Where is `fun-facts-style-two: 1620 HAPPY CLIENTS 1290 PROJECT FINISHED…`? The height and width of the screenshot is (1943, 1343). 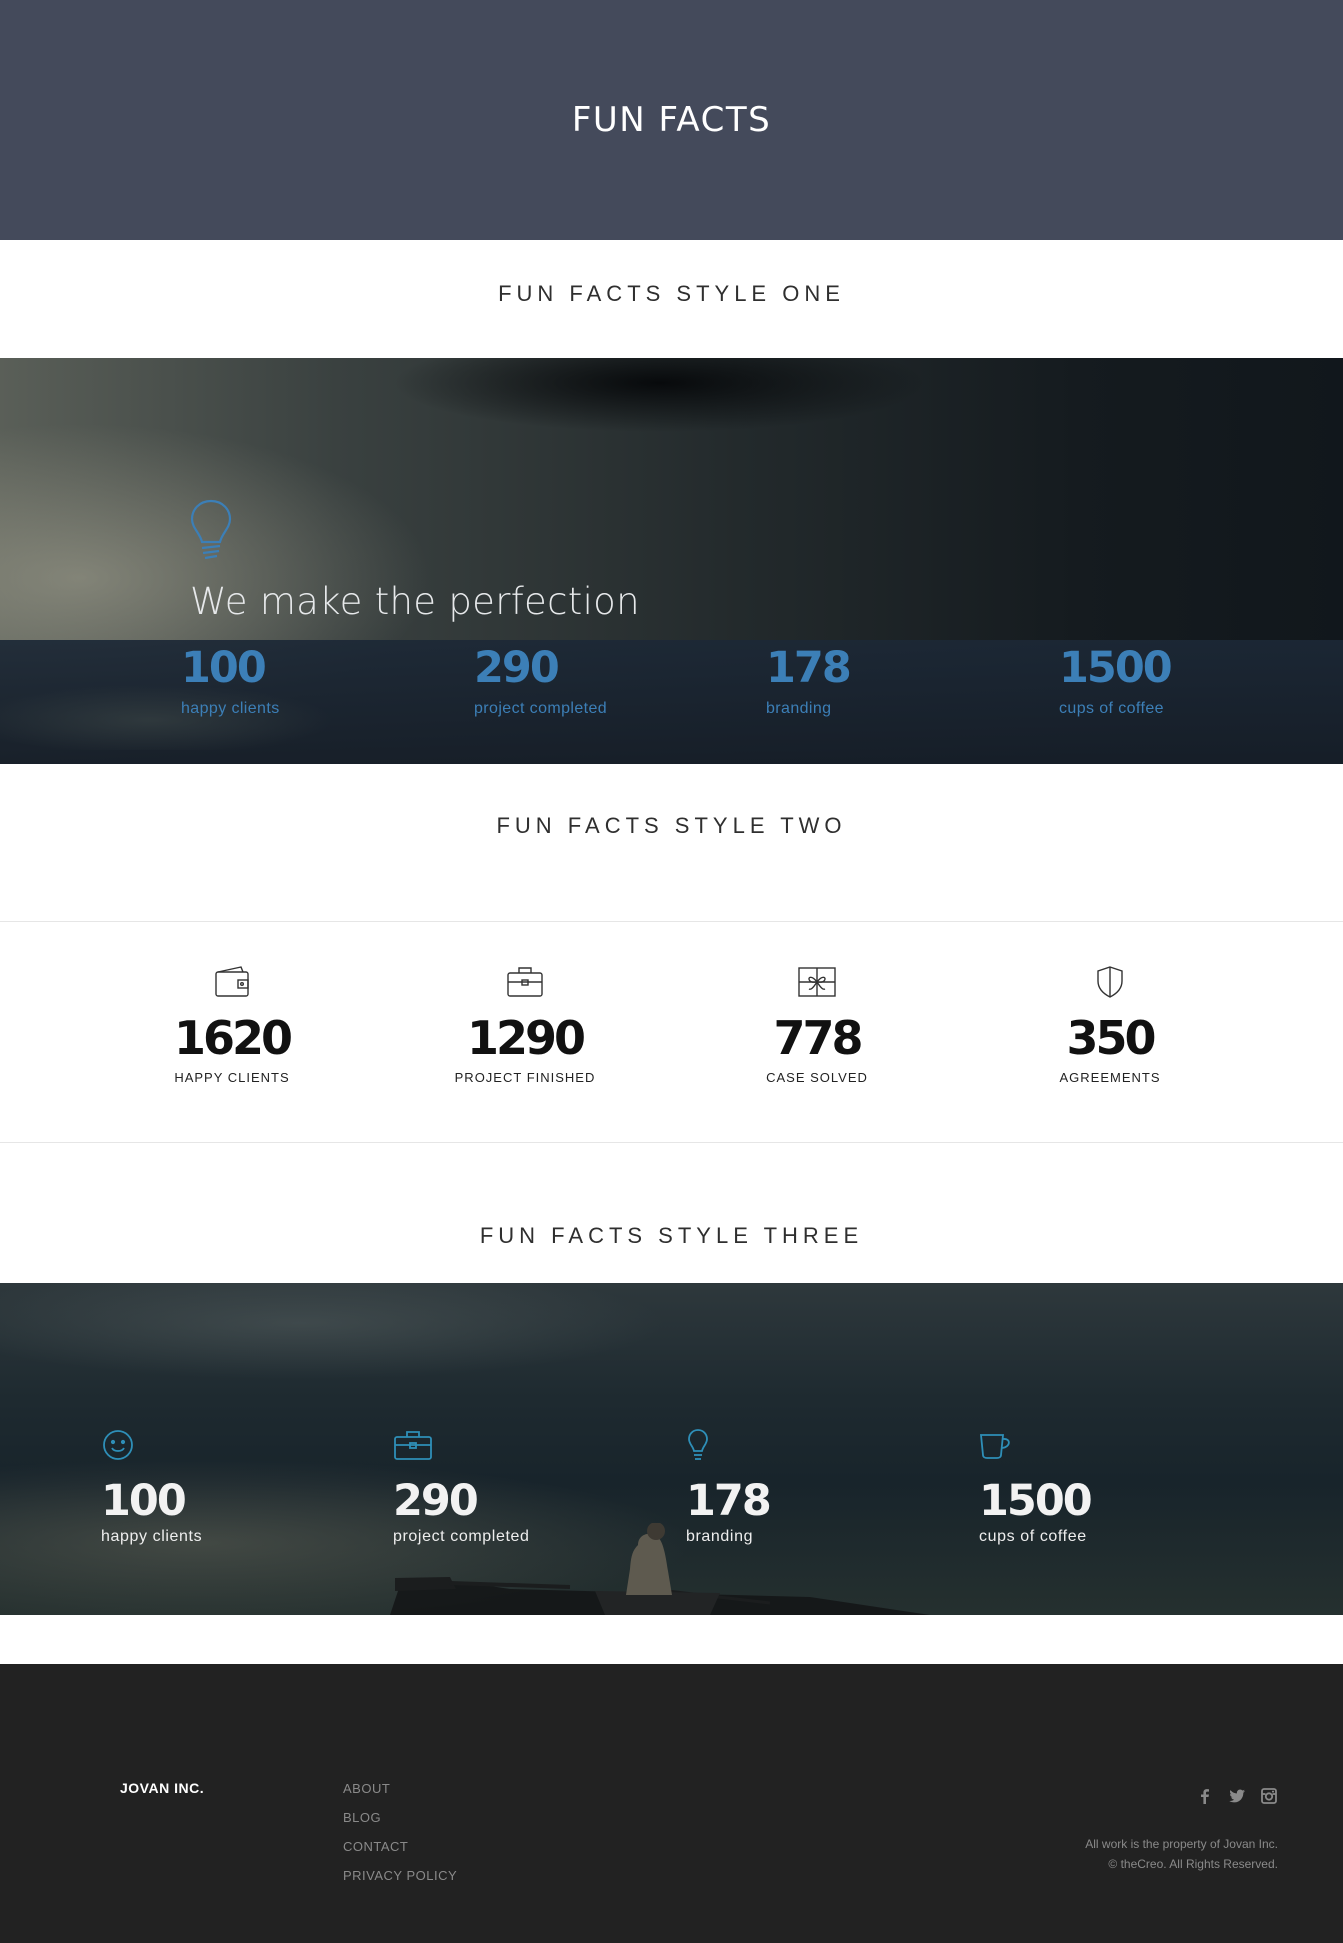 fun-facts-style-two: 1620 HAPPY CLIENTS 1290 PROJECT FINISHED… is located at coordinates (671, 1032).